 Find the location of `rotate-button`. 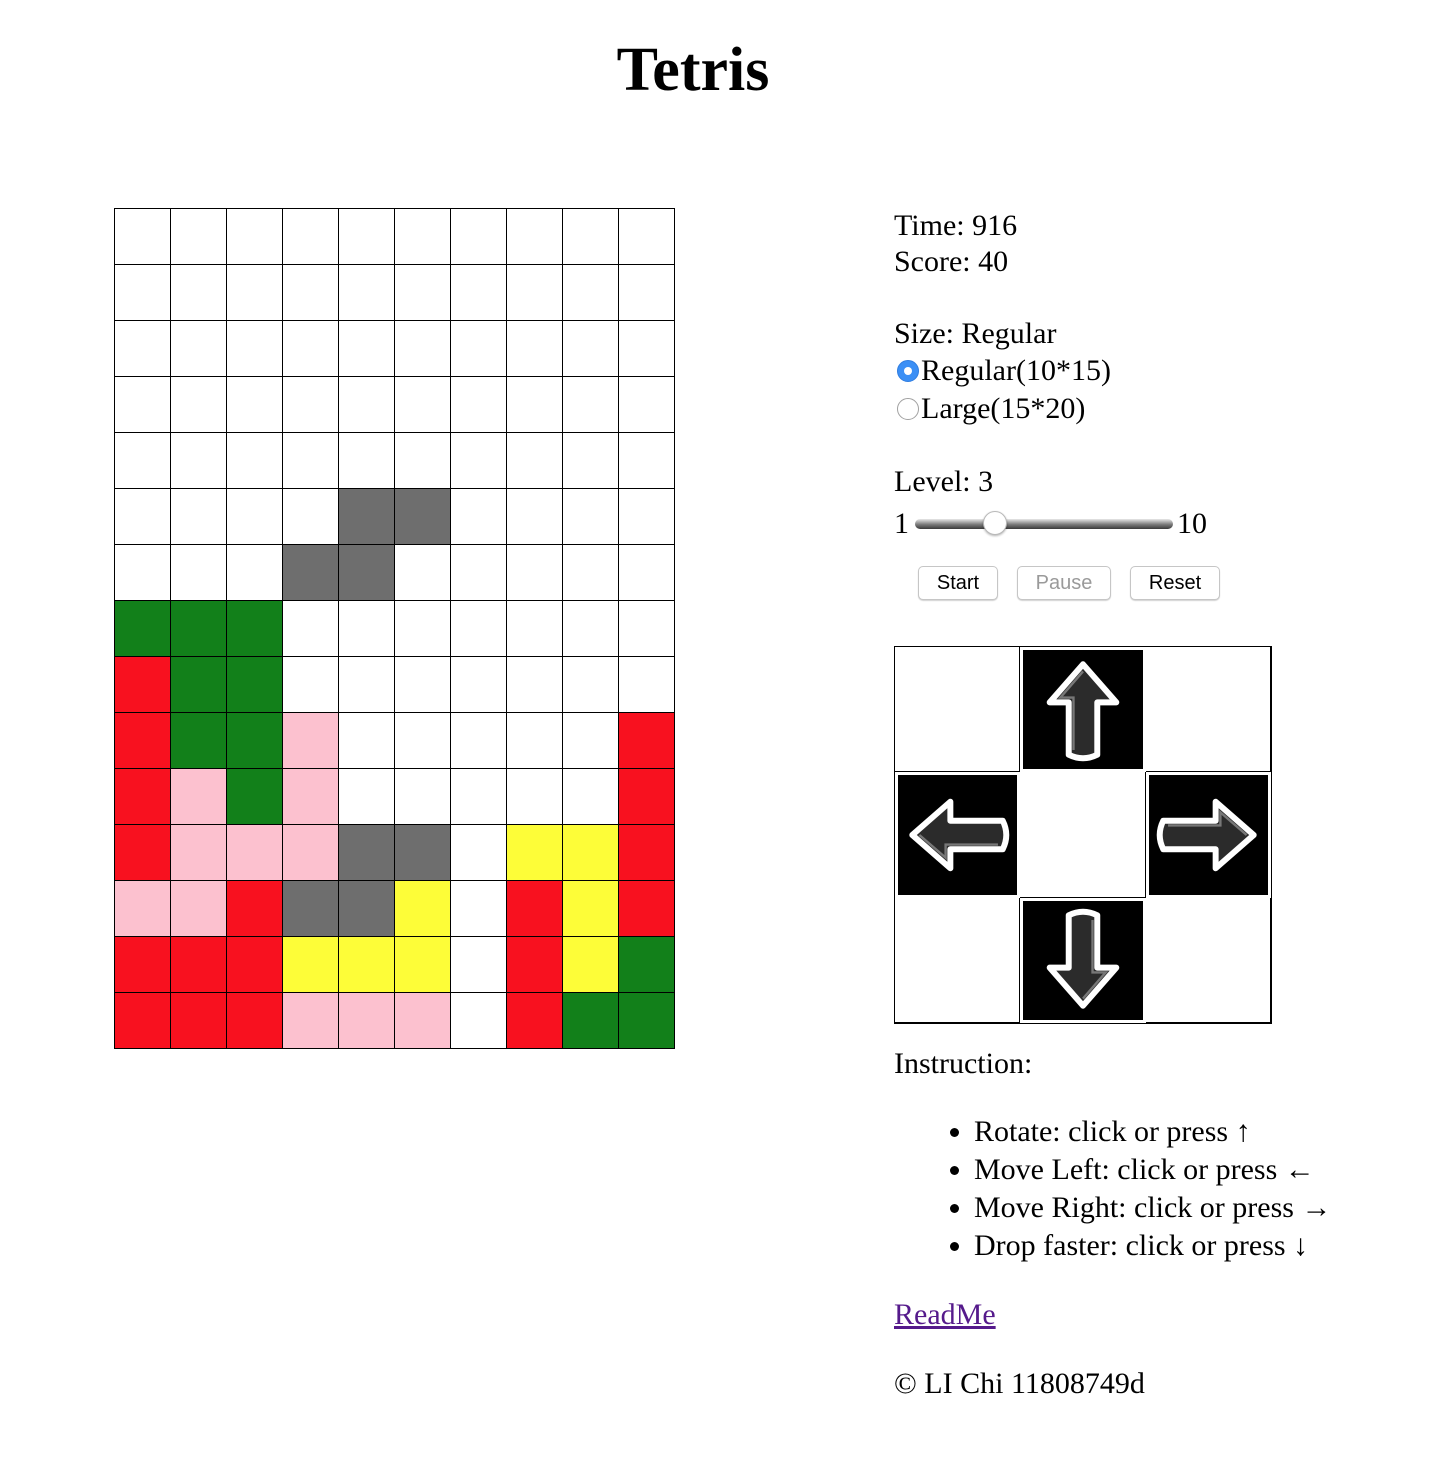

rotate-button is located at coordinates (1083, 709).